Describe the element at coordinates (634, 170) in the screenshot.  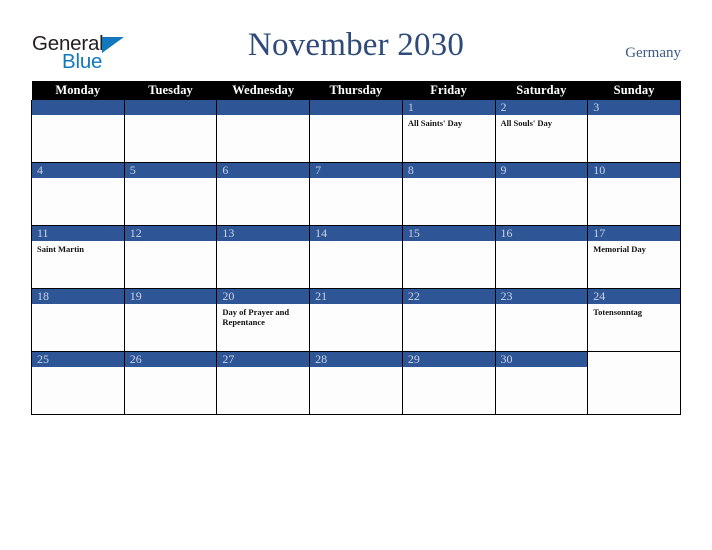
I see `day-number: 10` at that location.